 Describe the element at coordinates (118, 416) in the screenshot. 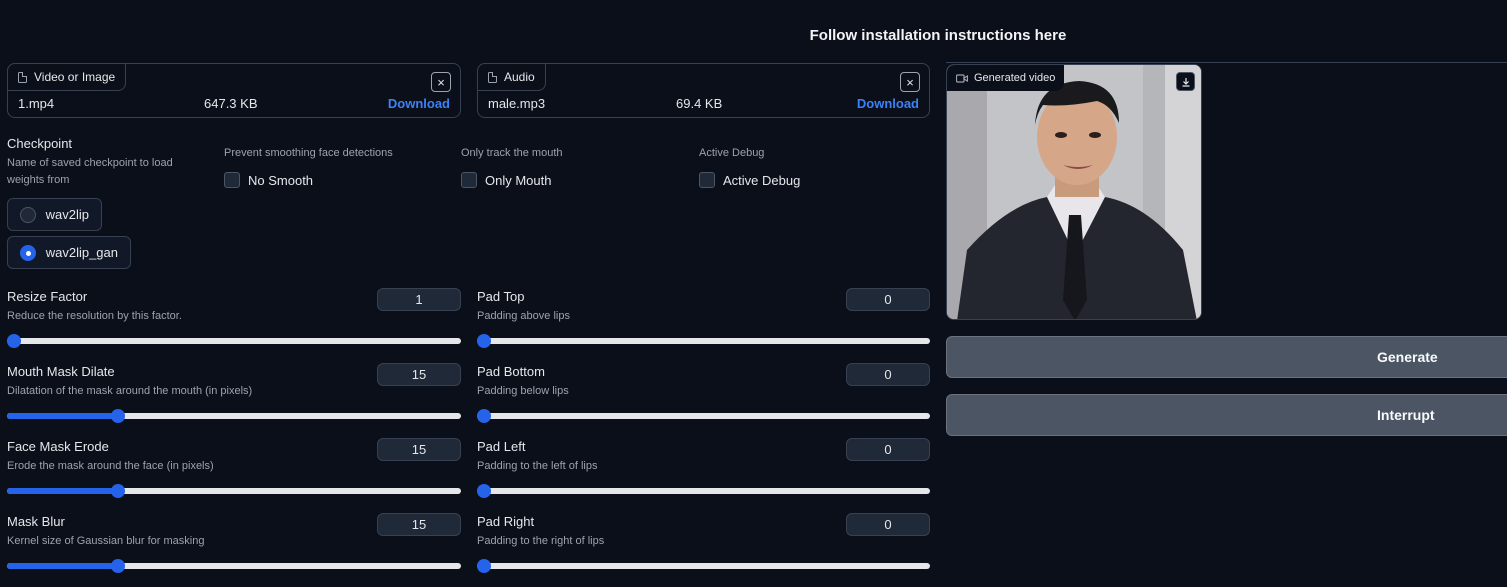

I see `mouth-mask-dilate-slider-thumb` at that location.